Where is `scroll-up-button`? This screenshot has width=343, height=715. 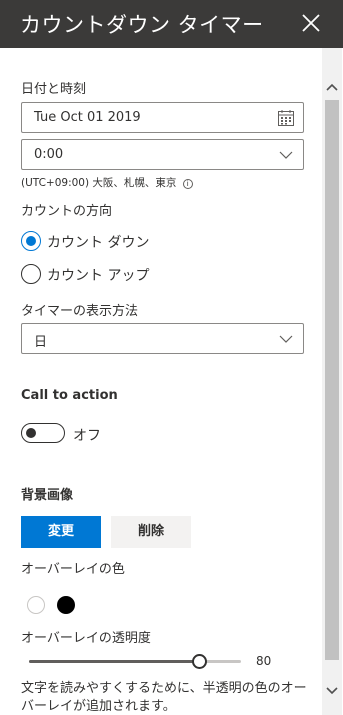 scroll-up-button is located at coordinates (332, 88).